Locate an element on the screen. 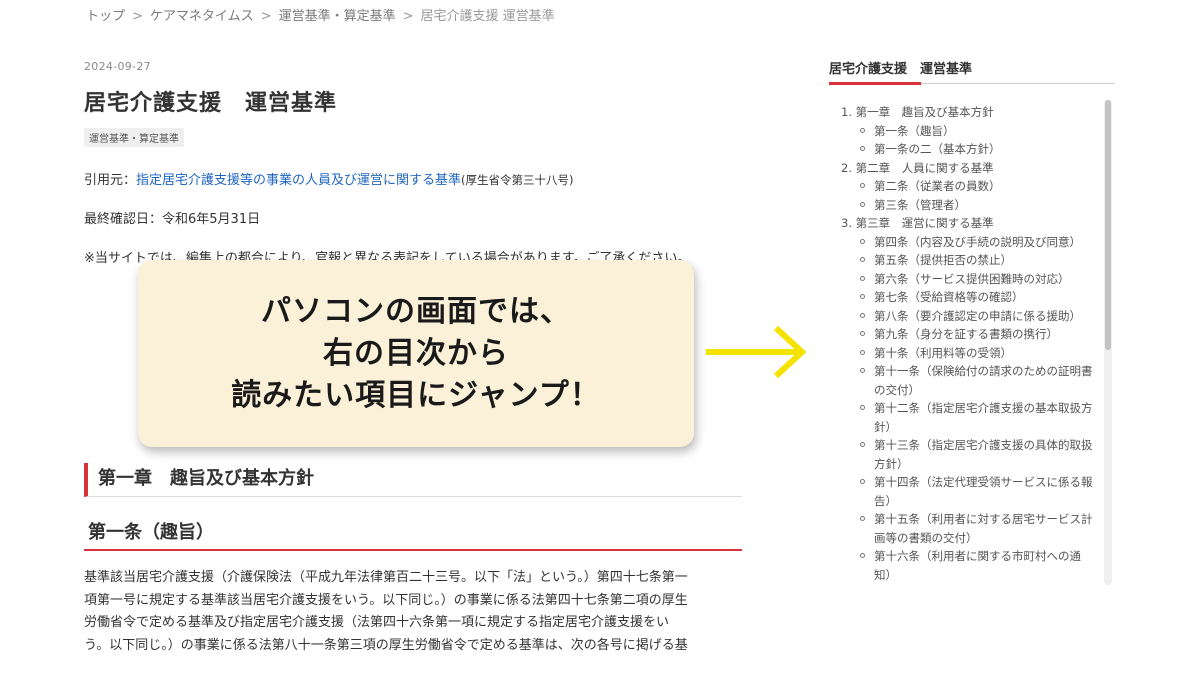  arrow-right-icon is located at coordinates (756, 352).